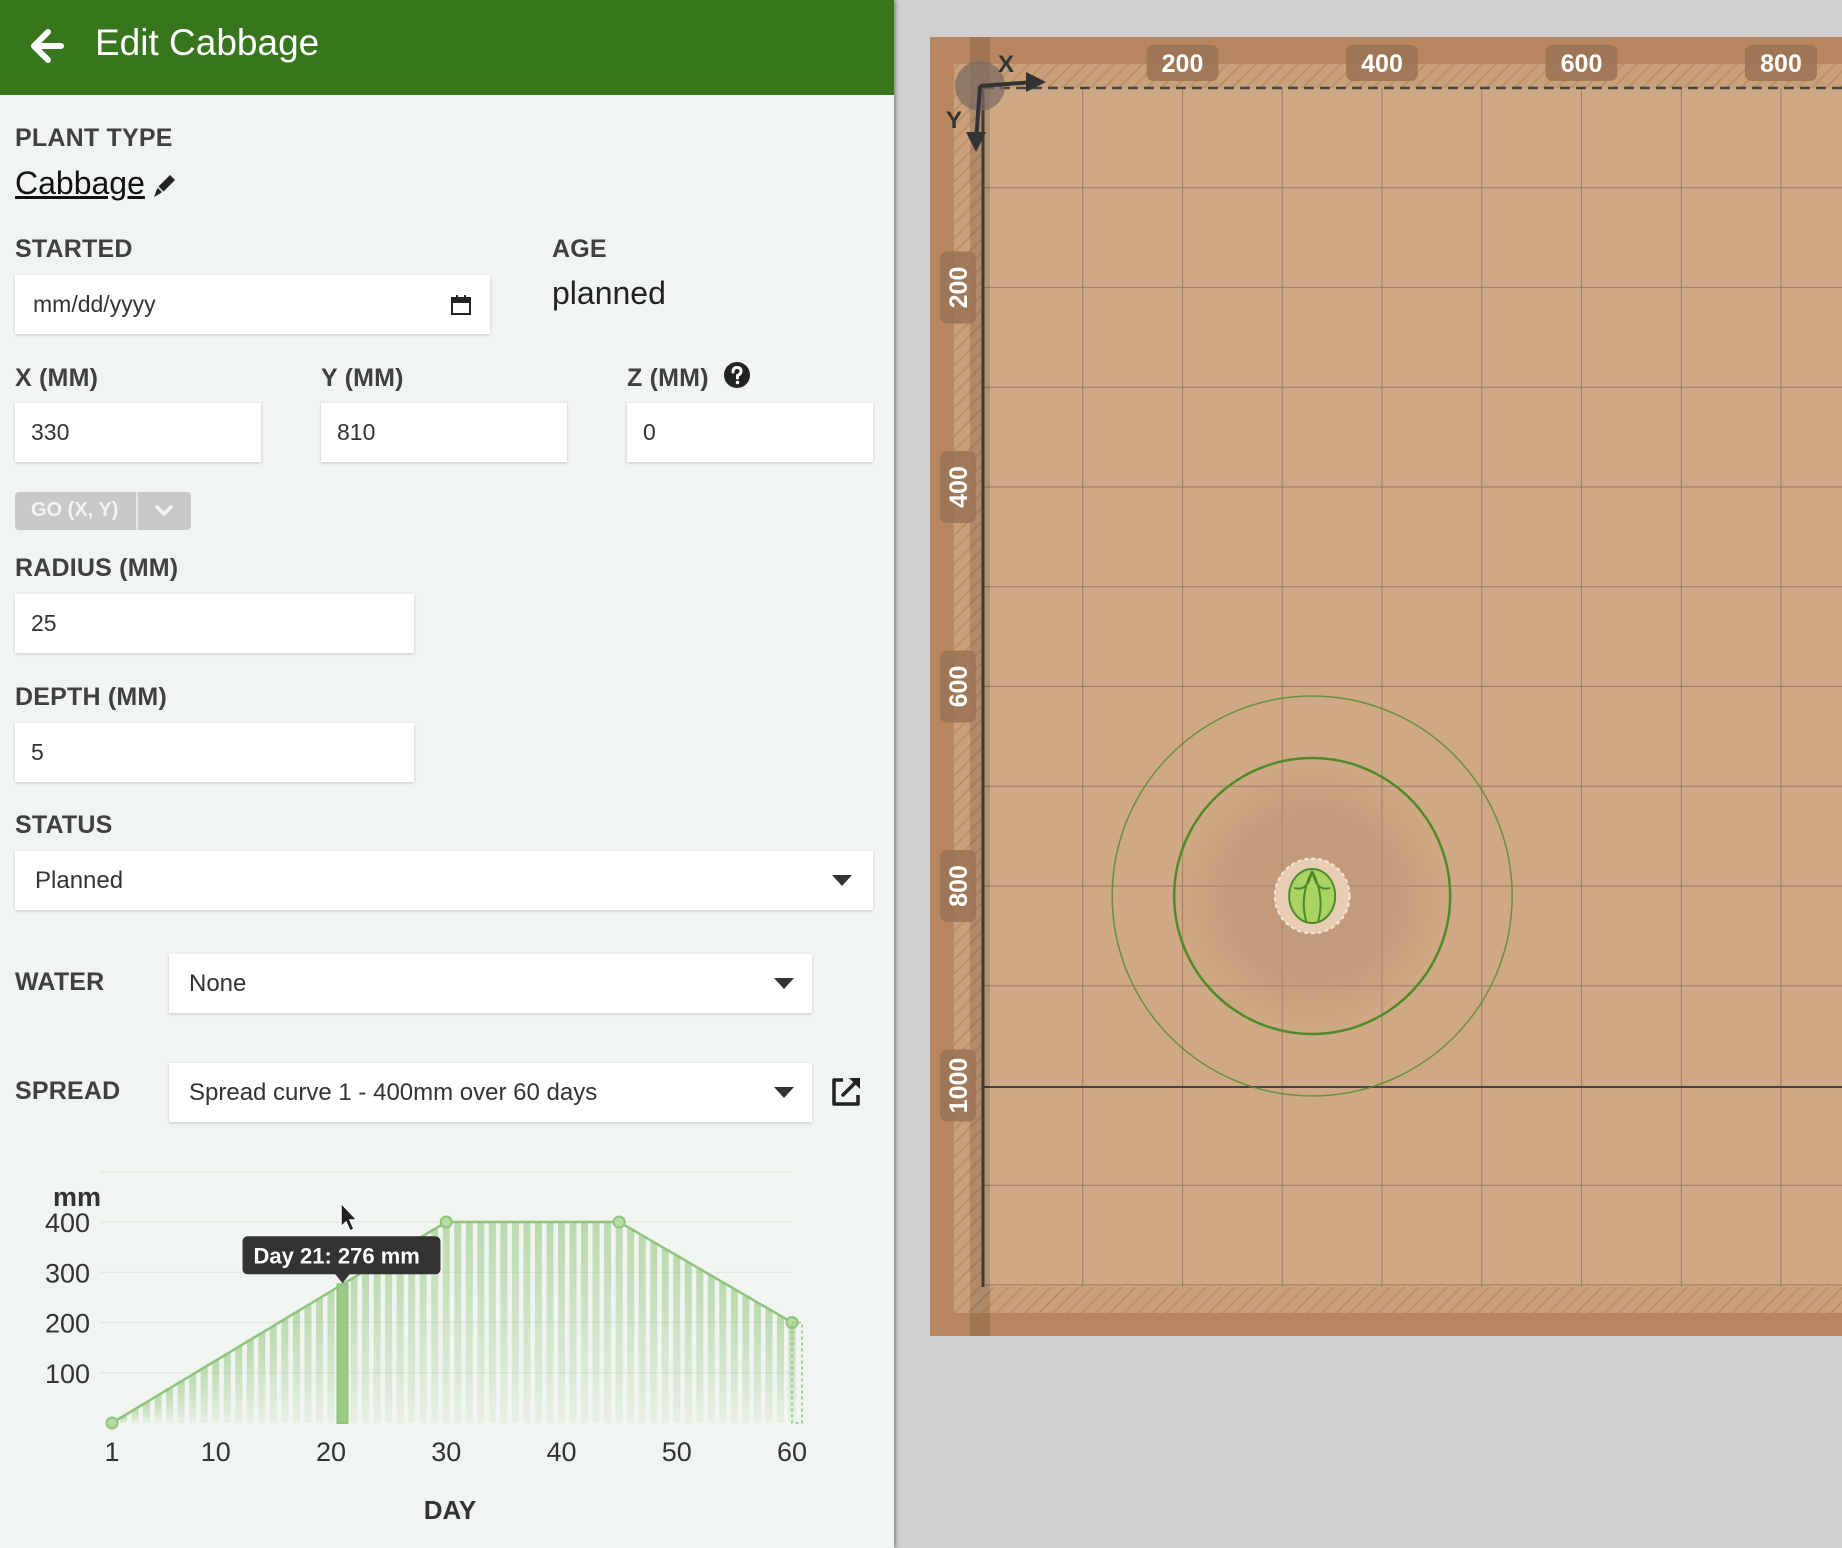 The width and height of the screenshot is (1842, 1548). What do you see at coordinates (74, 249) in the screenshot?
I see `started-label: STARTED` at bounding box center [74, 249].